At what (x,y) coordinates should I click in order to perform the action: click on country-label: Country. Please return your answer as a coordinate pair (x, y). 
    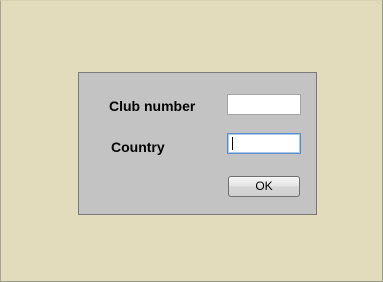
    Looking at the image, I should click on (138, 147).